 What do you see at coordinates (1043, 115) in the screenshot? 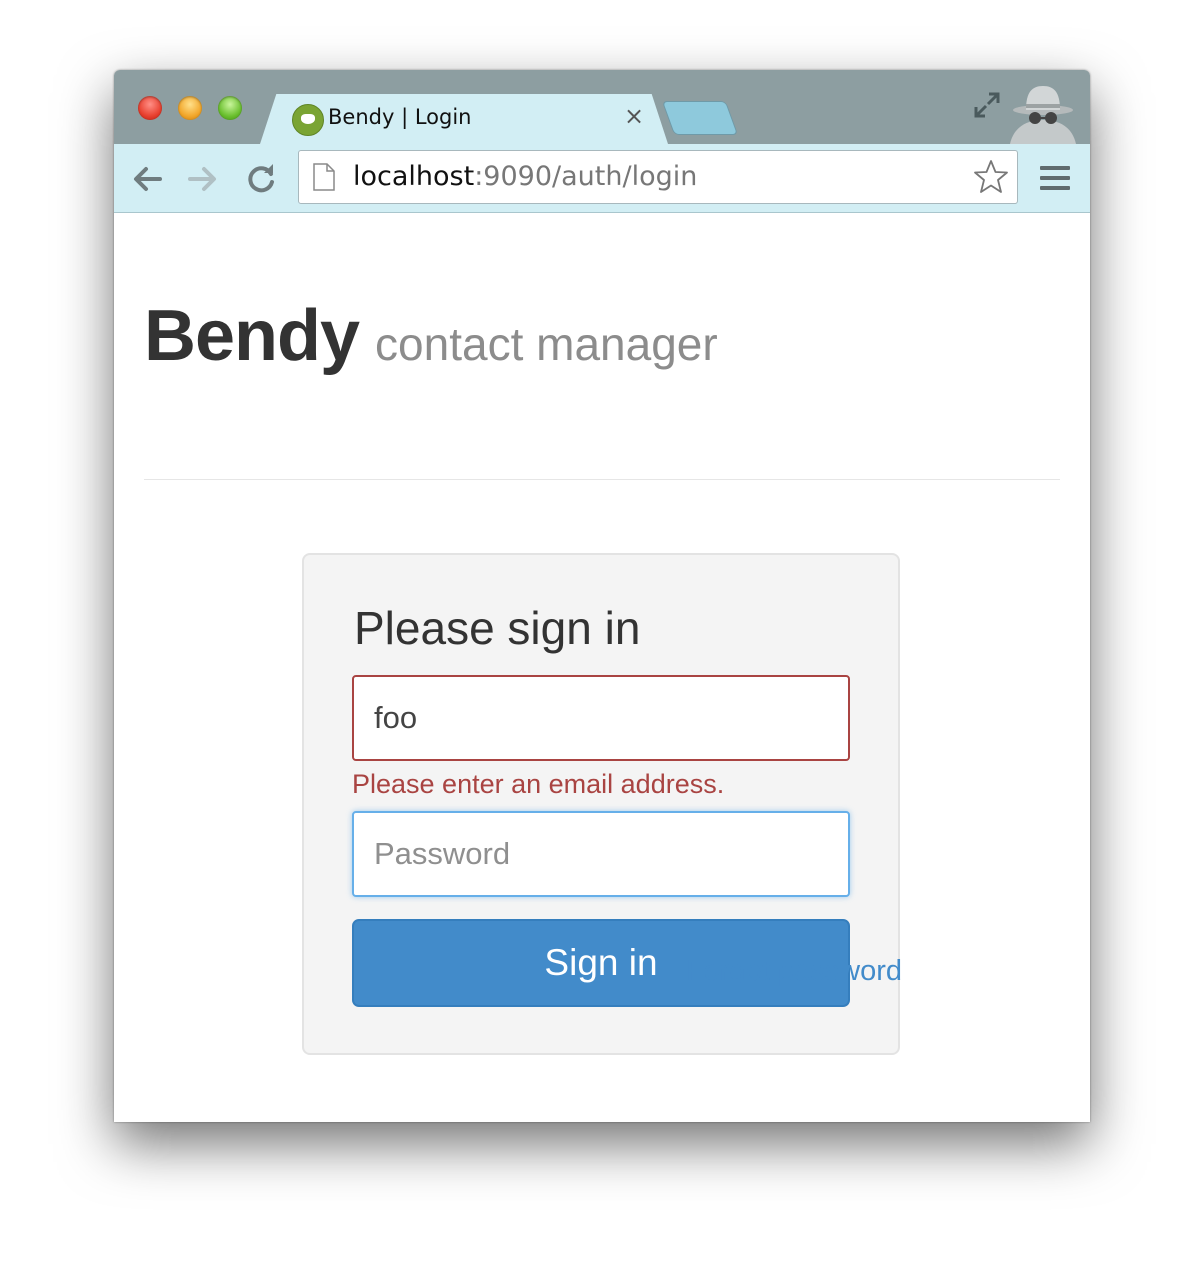
I see `incognito-icon` at bounding box center [1043, 115].